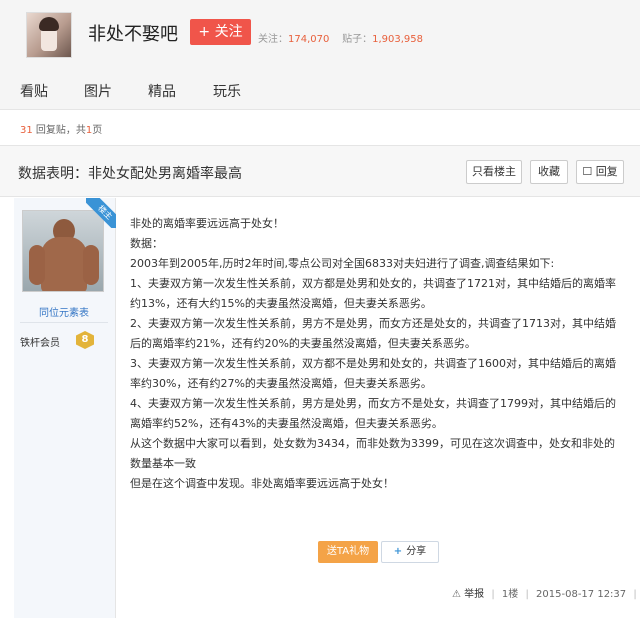  What do you see at coordinates (64, 322) in the screenshot?
I see `author-divider` at bounding box center [64, 322].